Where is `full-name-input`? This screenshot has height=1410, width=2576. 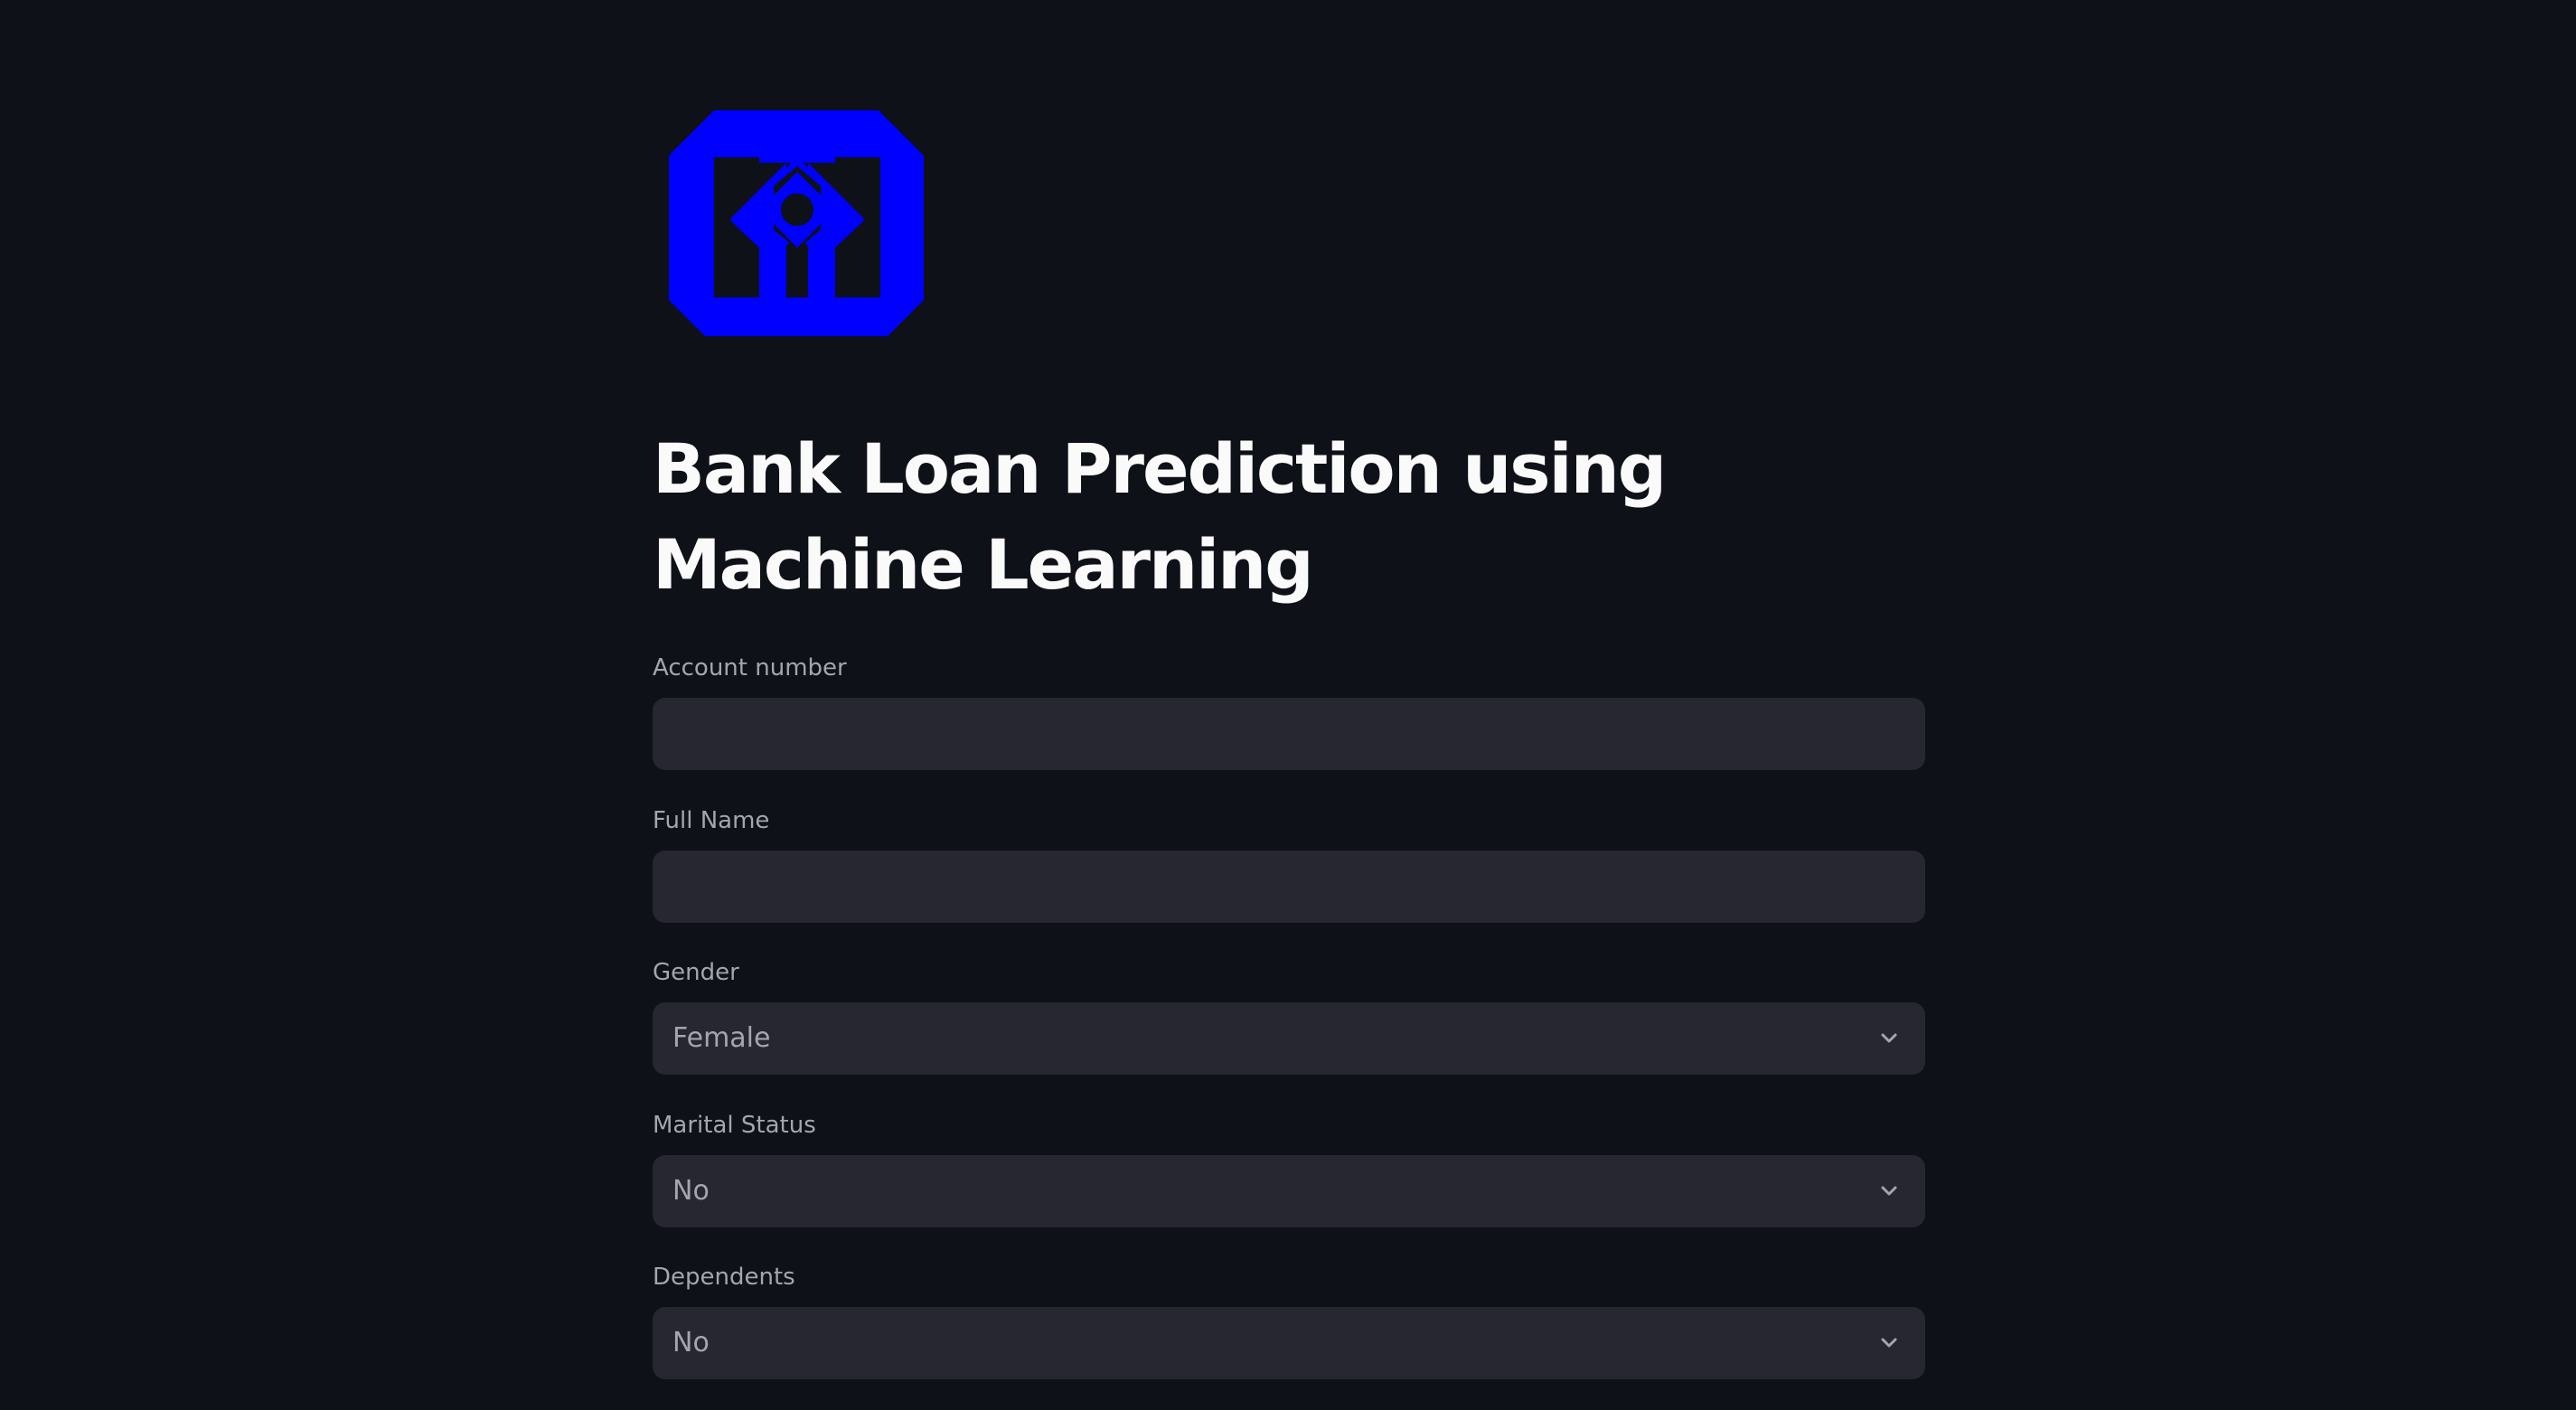
full-name-input is located at coordinates (1289, 887).